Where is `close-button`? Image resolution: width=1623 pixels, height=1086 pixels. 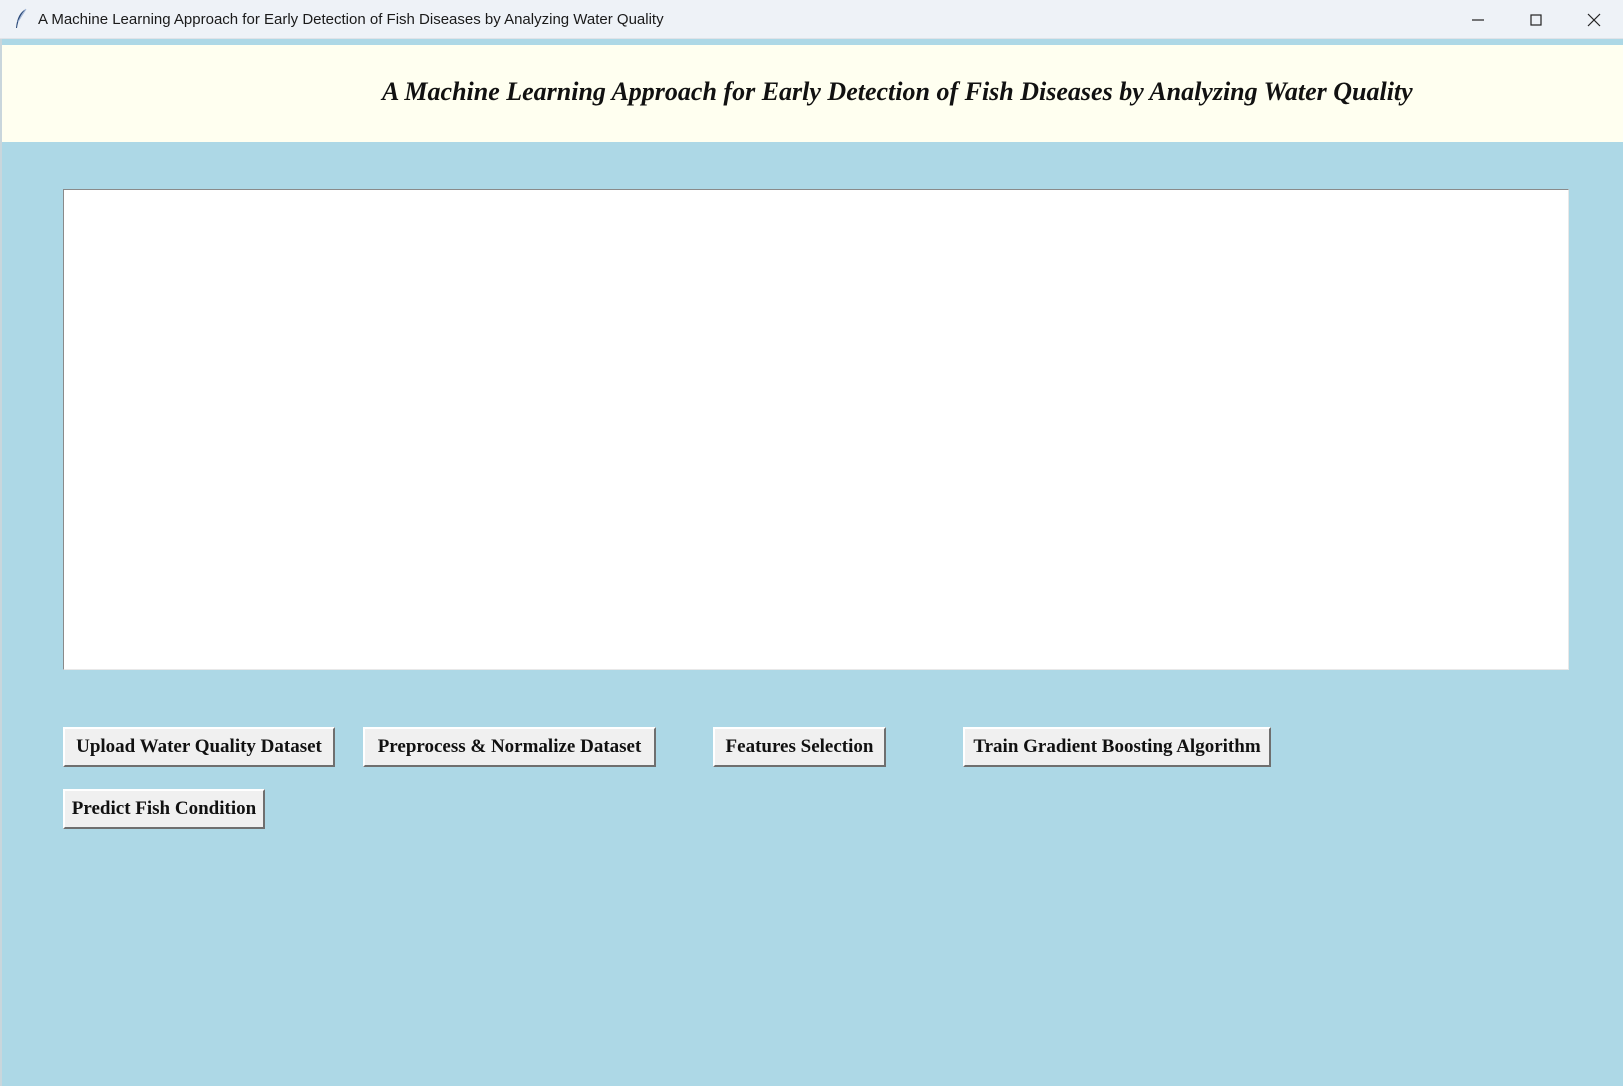
close-button is located at coordinates (1594, 19).